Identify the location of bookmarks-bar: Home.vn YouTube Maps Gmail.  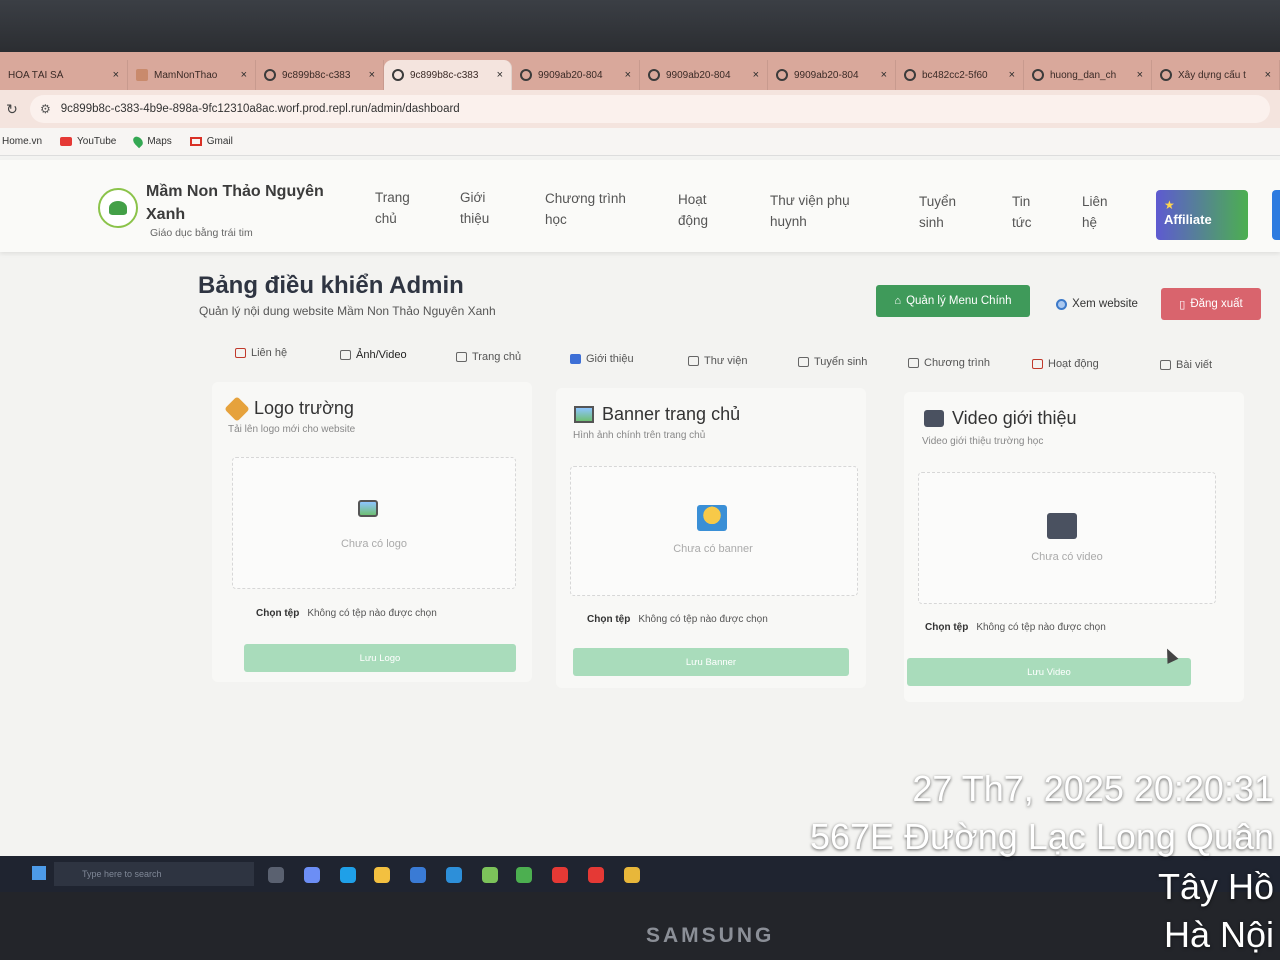
(640, 142).